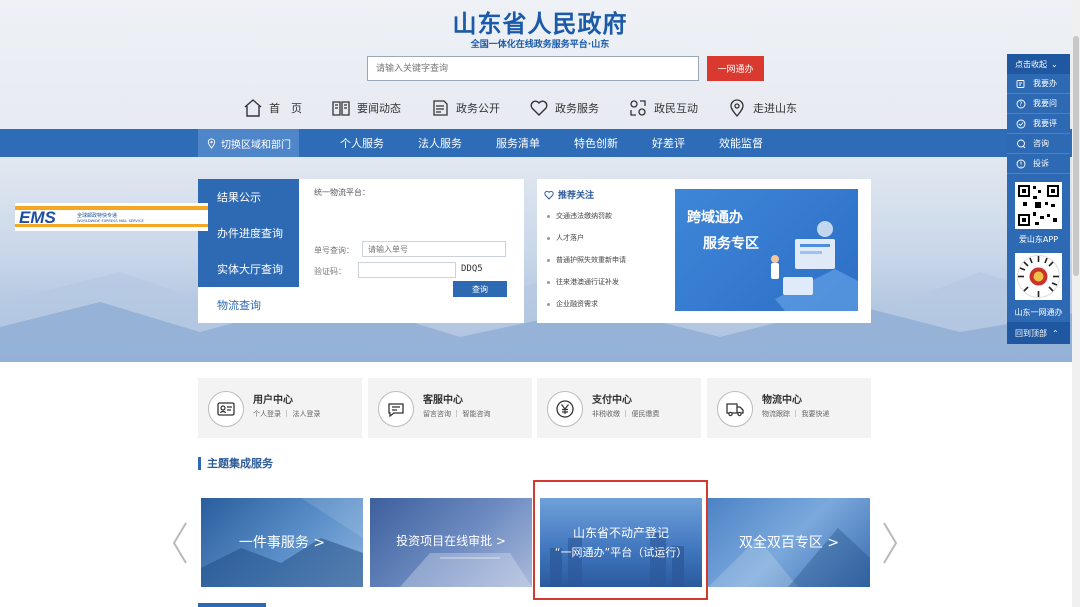  What do you see at coordinates (472, 269) in the screenshot?
I see `captcha-image: DDQ5` at bounding box center [472, 269].